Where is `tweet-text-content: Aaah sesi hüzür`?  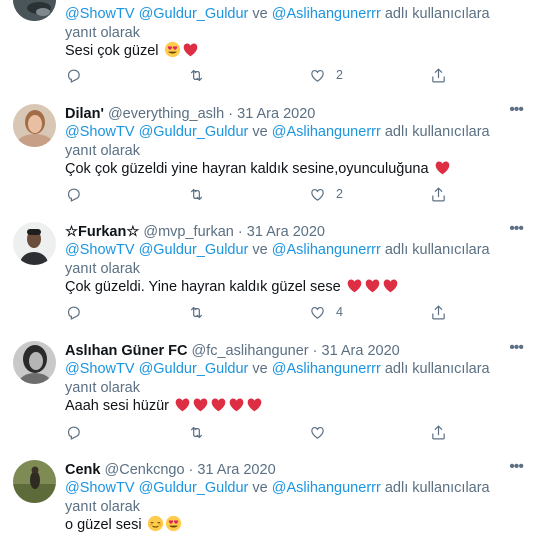
tweet-text-content: Aaah sesi hüzür is located at coordinates (117, 406).